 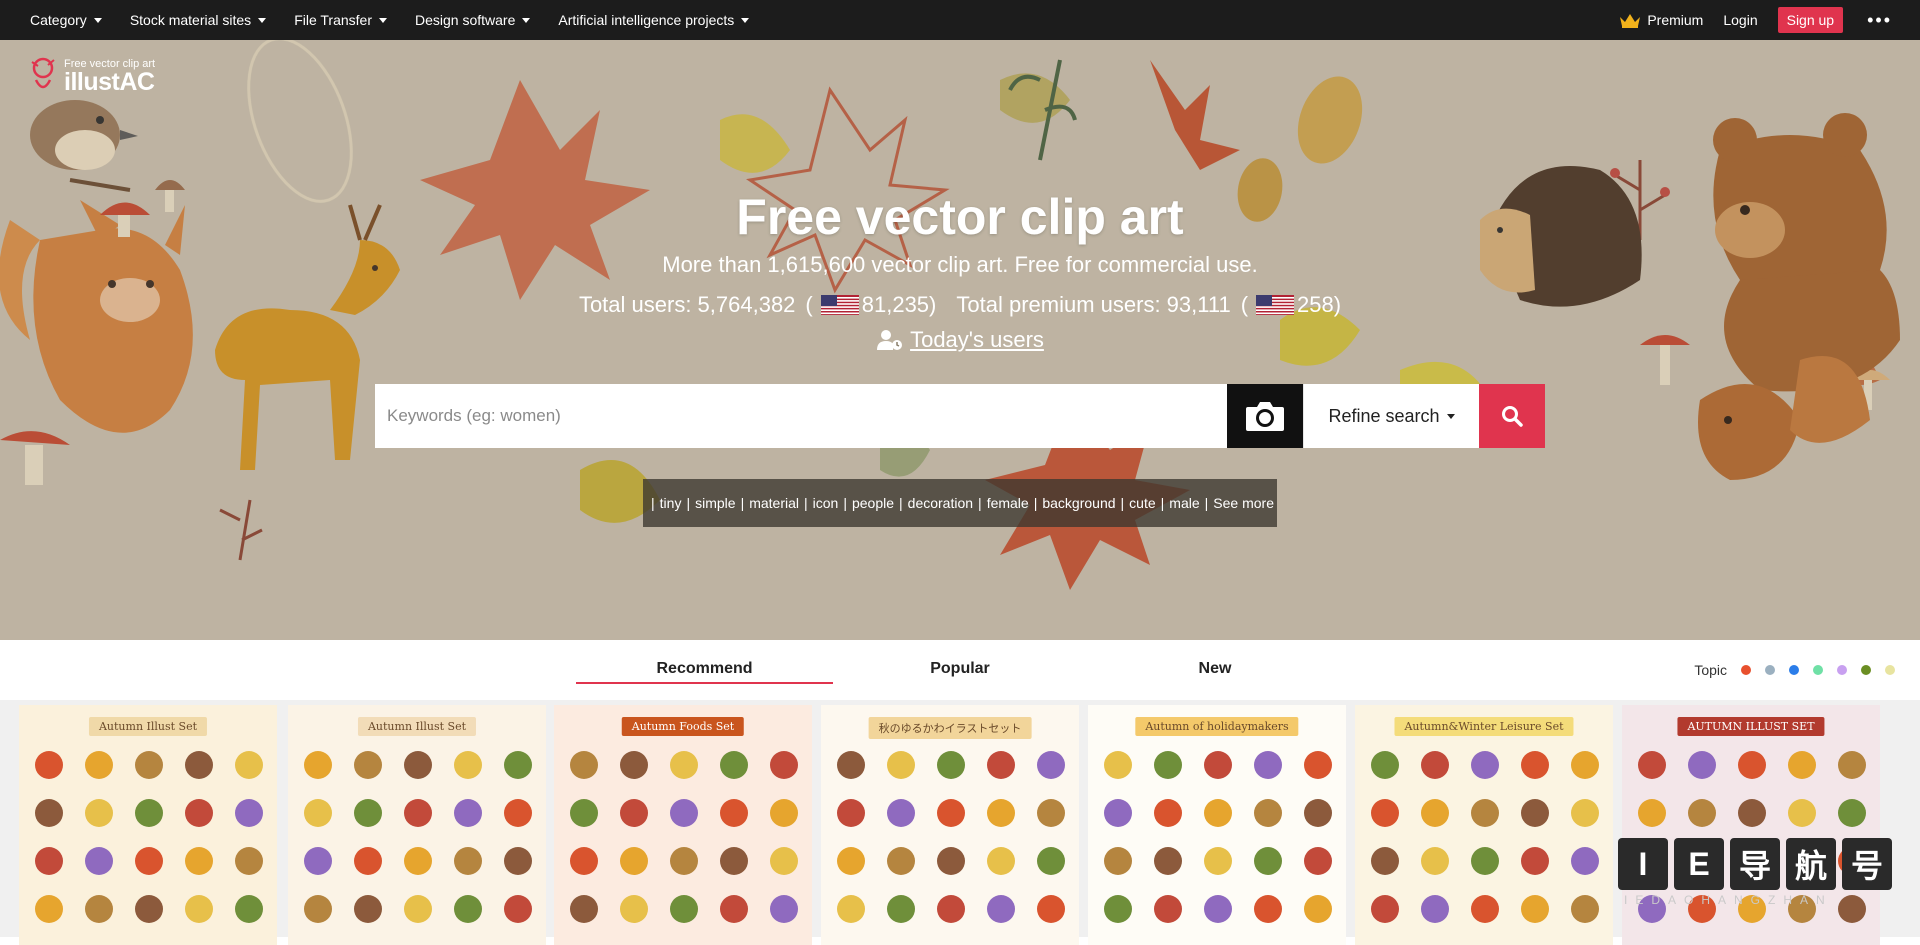 What do you see at coordinates (715, 503) in the screenshot?
I see `tag-link: simple` at bounding box center [715, 503].